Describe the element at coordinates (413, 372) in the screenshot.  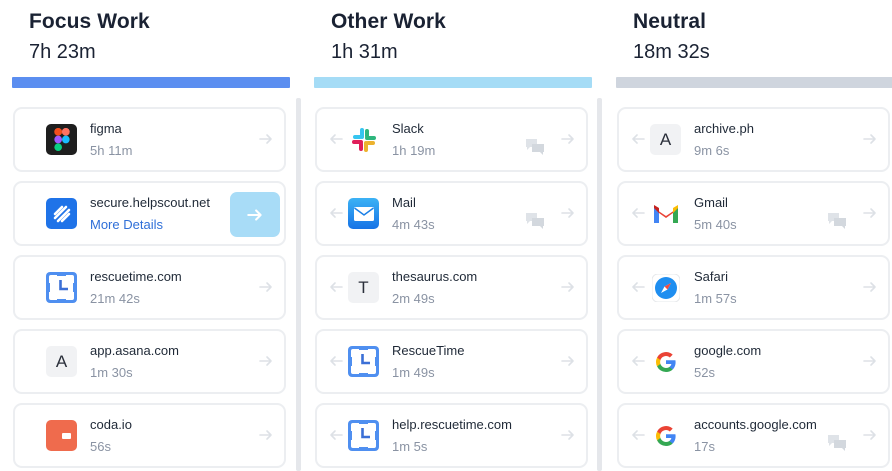
I see `app-time: 1m 49s` at that location.